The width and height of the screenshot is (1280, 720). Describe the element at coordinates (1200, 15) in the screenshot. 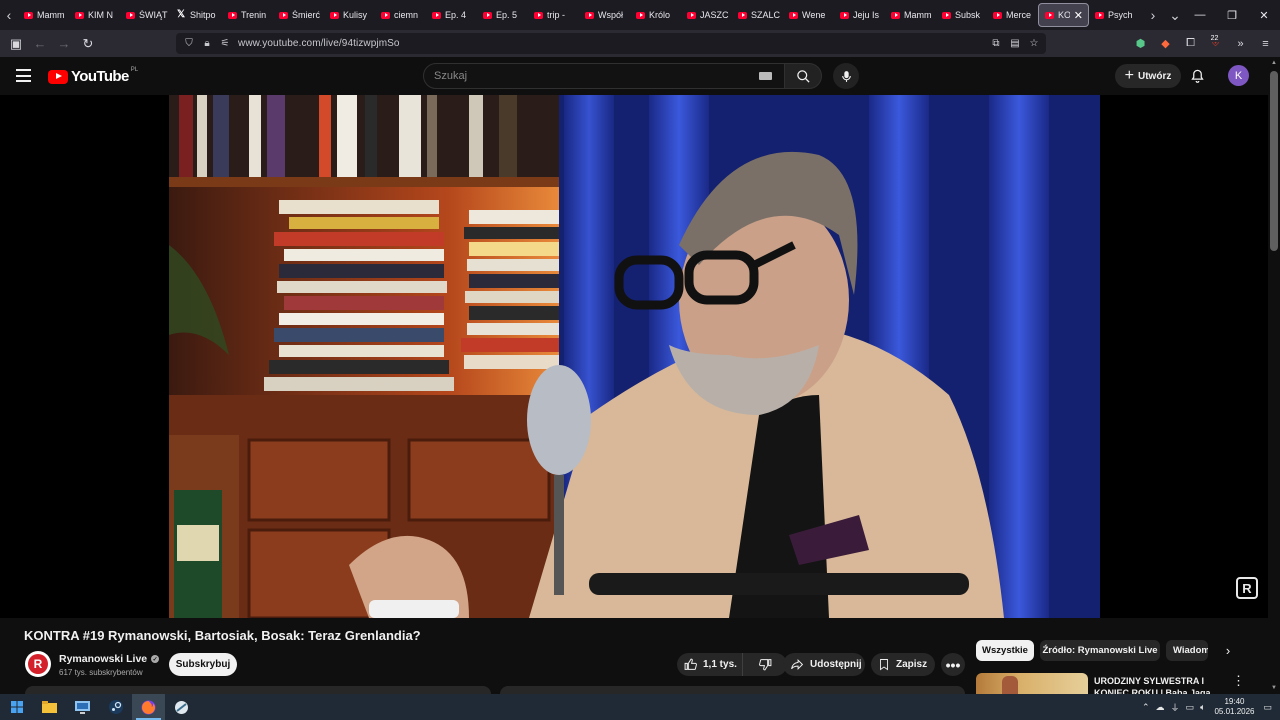

I see `minimize-icon: —` at that location.